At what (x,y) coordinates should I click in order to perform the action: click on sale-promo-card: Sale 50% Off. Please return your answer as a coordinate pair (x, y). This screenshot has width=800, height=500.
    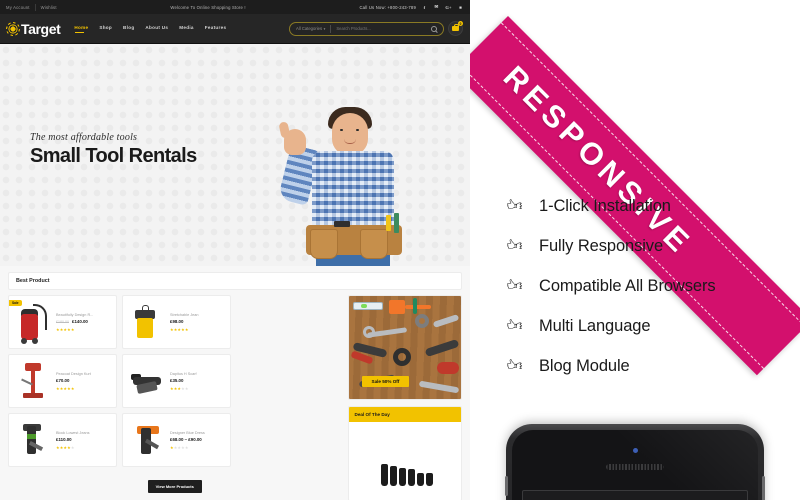
    Looking at the image, I should click on (404, 347).